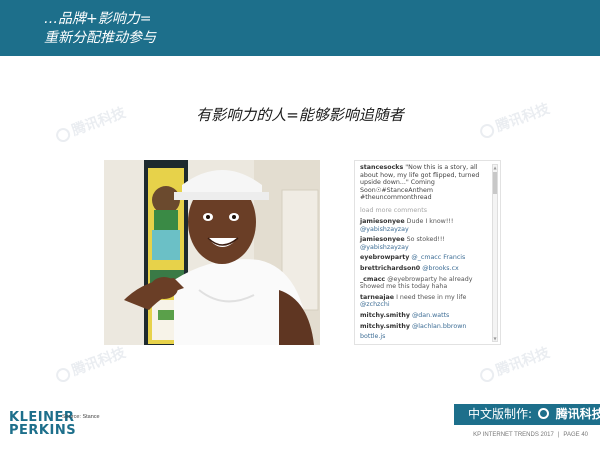  Describe the element at coordinates (577, 414) in the screenshot. I see `badge-brand: 腾讯科技` at that location.